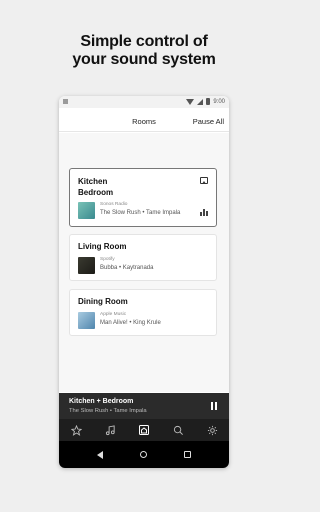  Describe the element at coordinates (130, 323) in the screenshot. I see `track-info: Man Alive! • King Krule` at that location.